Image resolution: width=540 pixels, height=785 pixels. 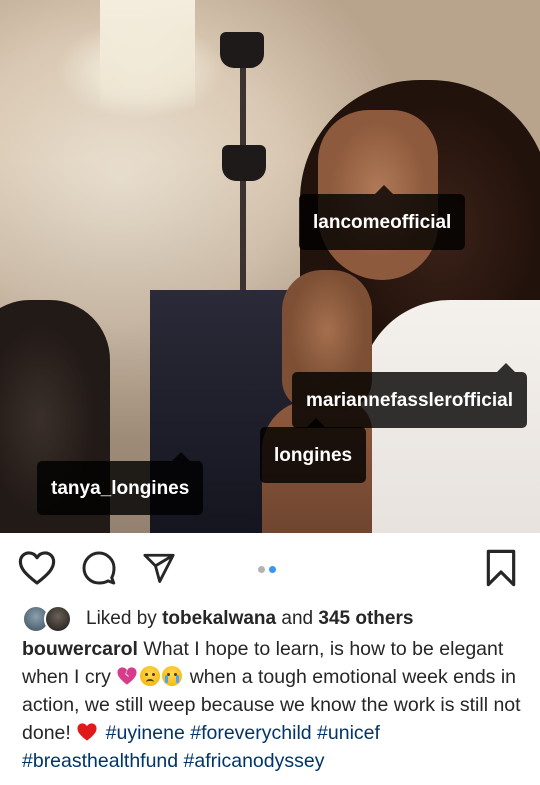 I want to click on tag-username: lancomeofficial, so click(x=382, y=222).